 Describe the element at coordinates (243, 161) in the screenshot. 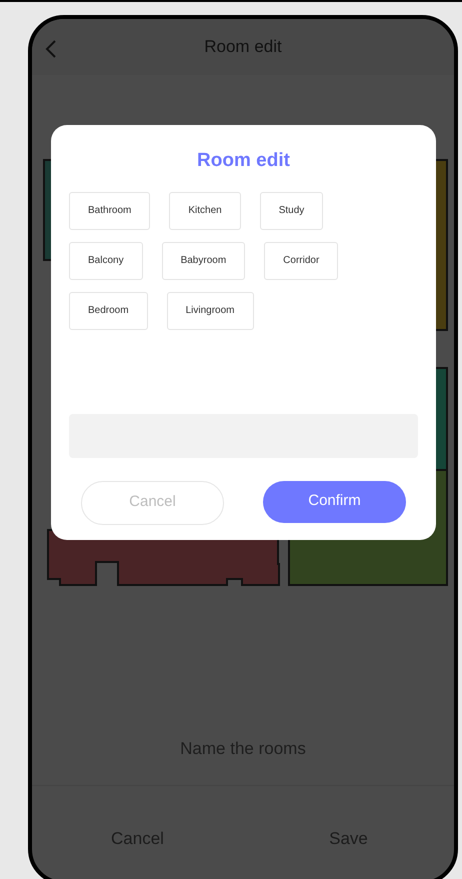

I see `dialog-title: Room edit` at that location.